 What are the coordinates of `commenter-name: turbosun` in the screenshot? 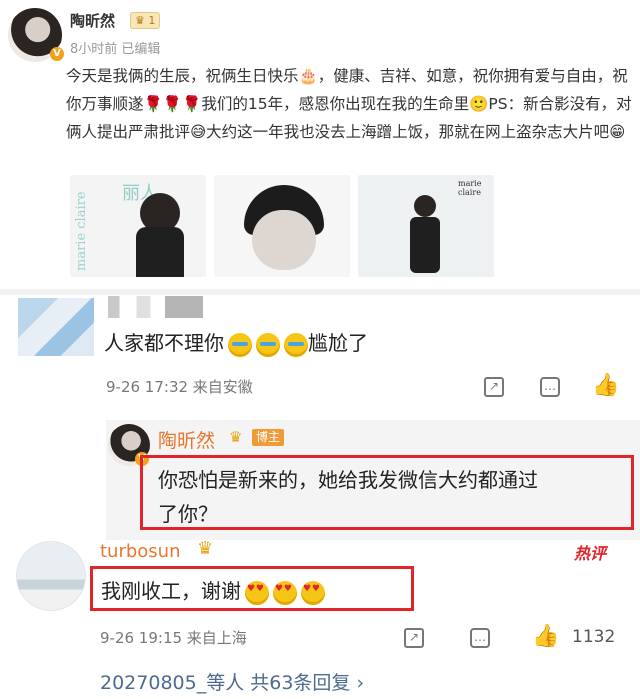 It's located at (140, 551).